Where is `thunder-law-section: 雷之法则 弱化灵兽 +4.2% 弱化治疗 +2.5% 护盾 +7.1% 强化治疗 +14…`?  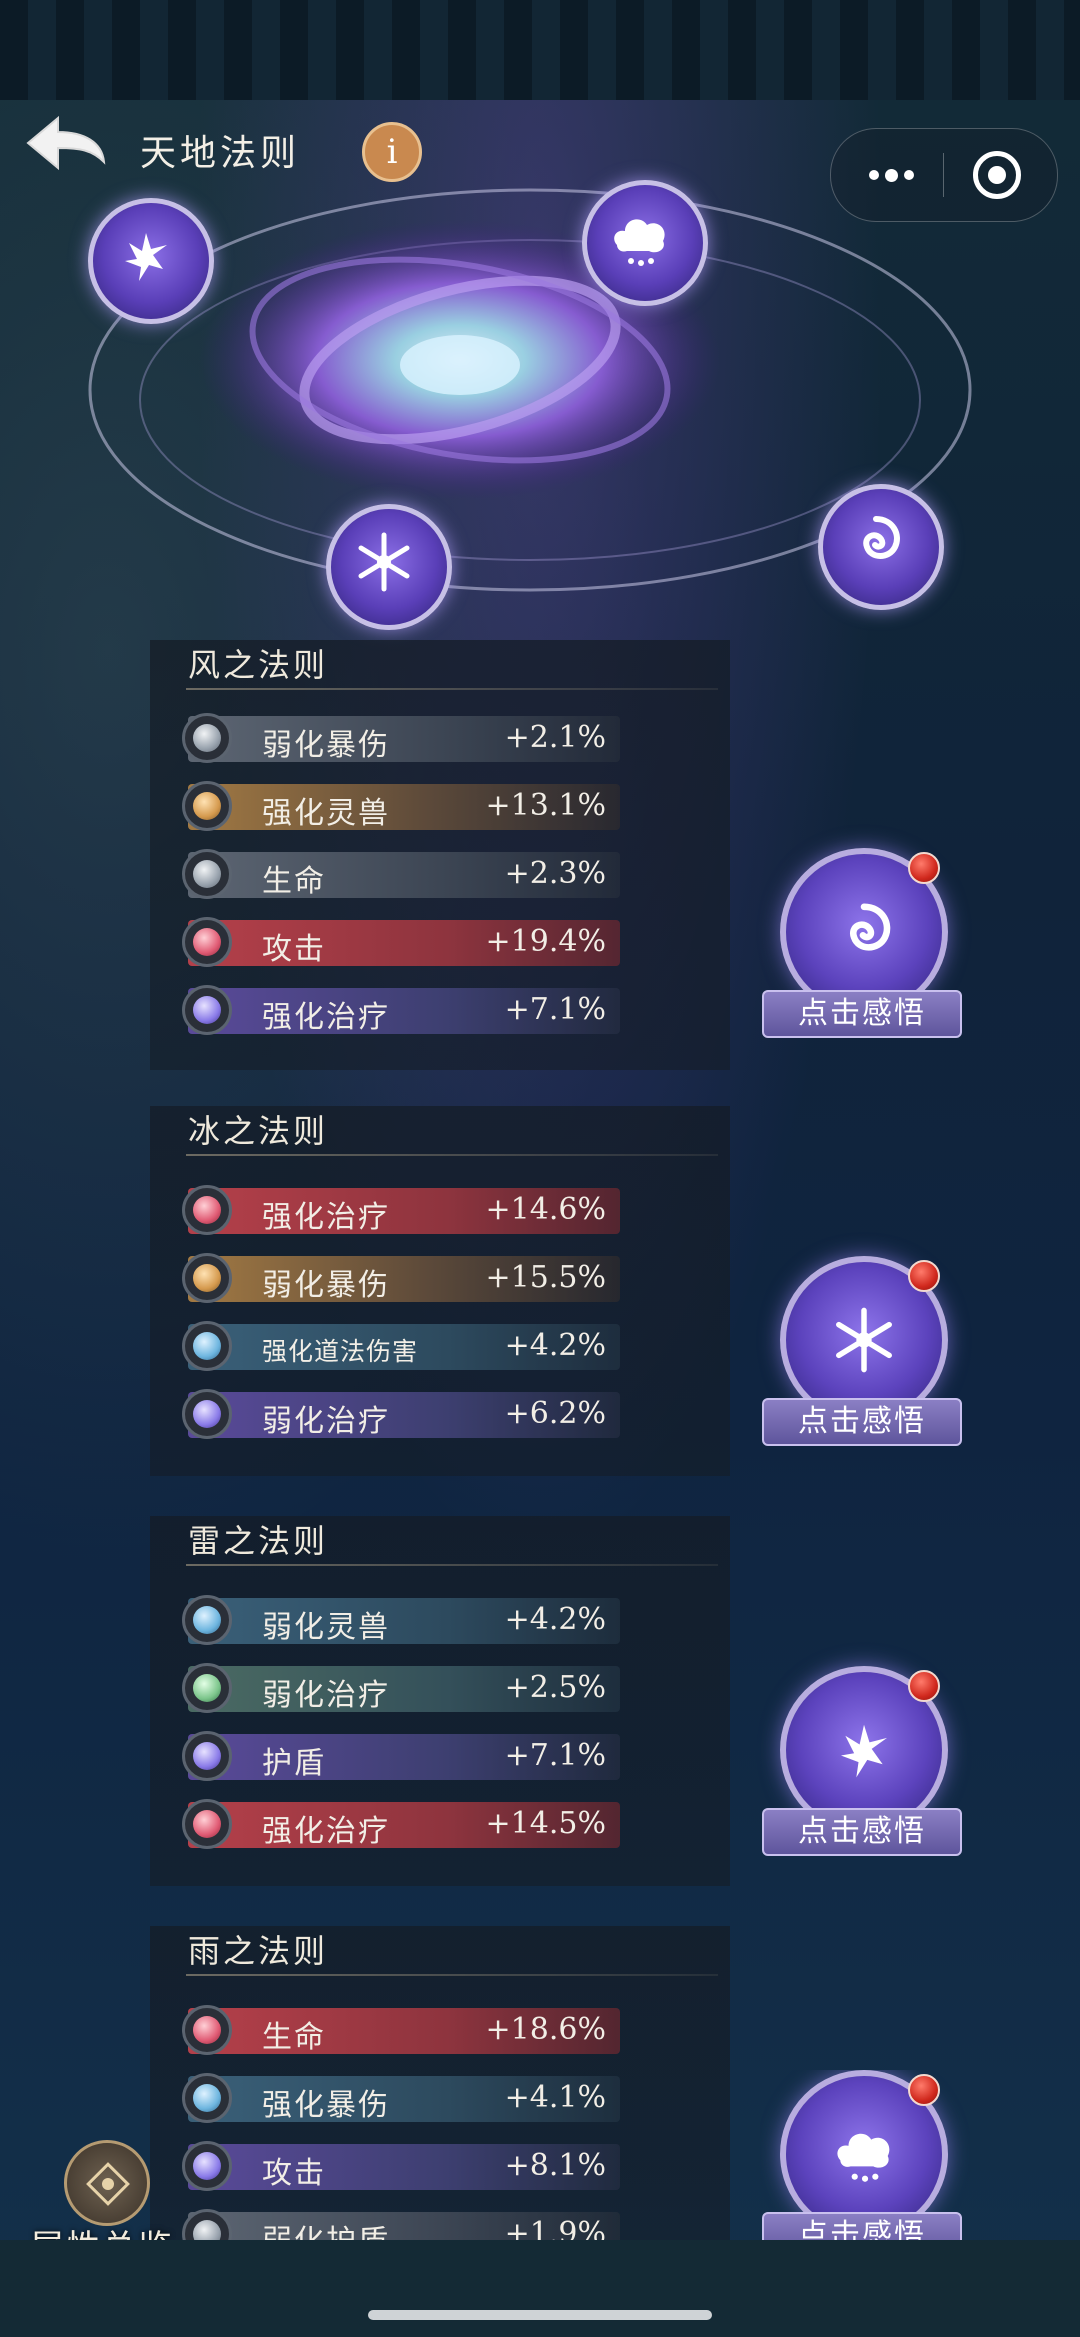
thunder-law-section: 雷之法则 弱化灵兽 +4.2% 弱化治疗 +2.5% 护盾 +7.1% 强化治疗 +14… is located at coordinates (440, 1701).